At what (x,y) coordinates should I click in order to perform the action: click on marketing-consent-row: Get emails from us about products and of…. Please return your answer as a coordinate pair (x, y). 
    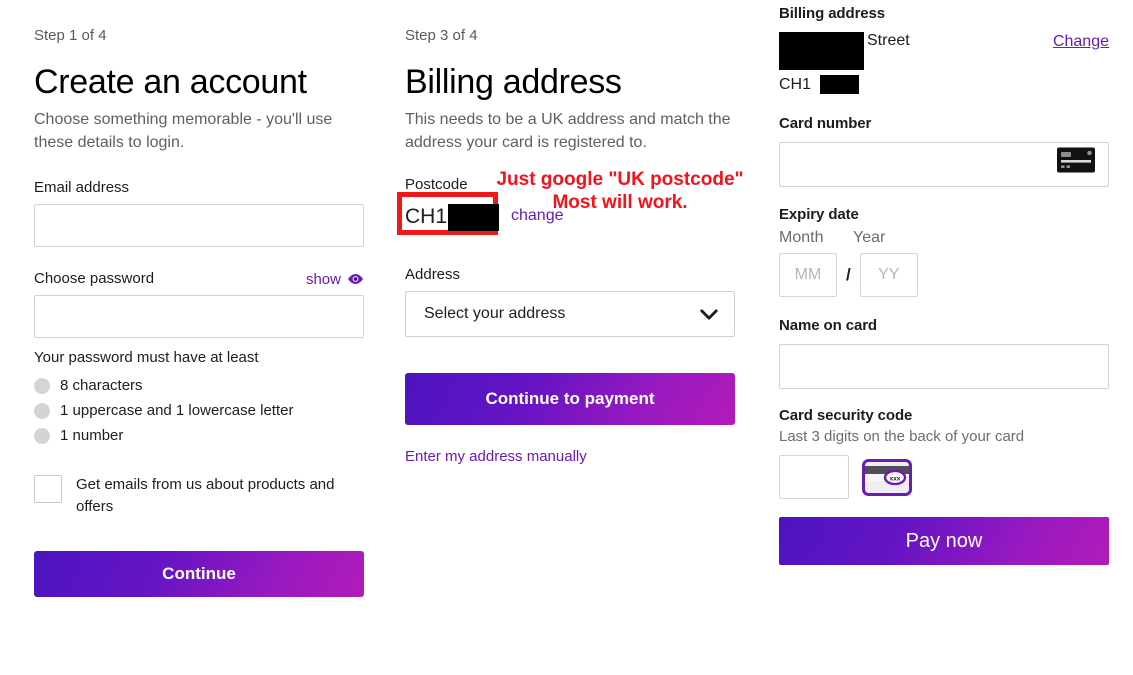
    Looking at the image, I should click on (199, 496).